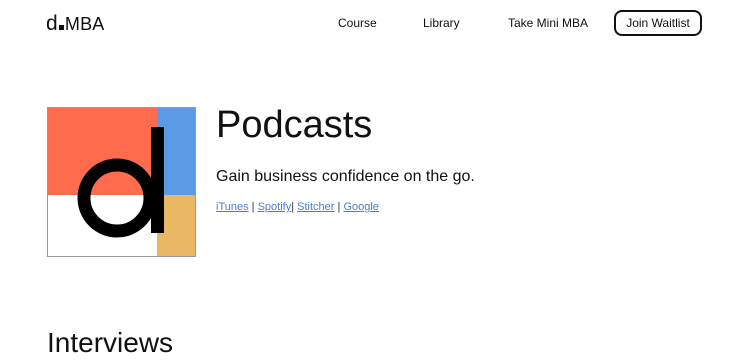 Image resolution: width=750 pixels, height=363 pixels. What do you see at coordinates (110, 342) in the screenshot?
I see `interviews-heading: Interviews` at bounding box center [110, 342].